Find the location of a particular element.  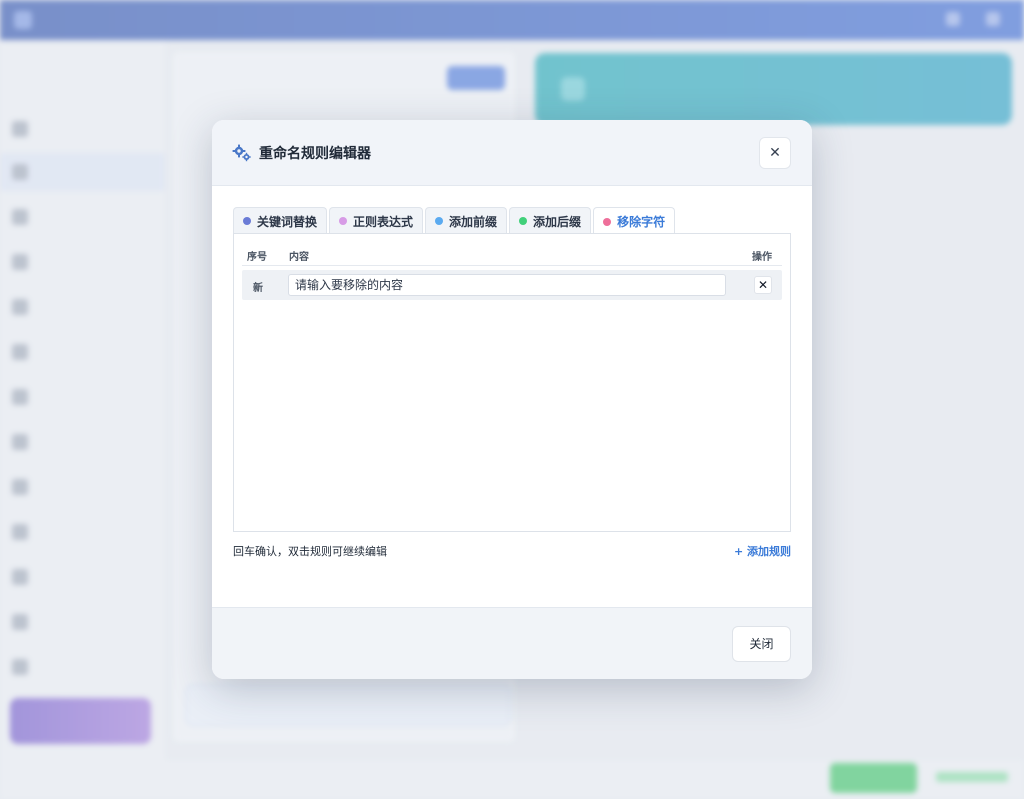

tab-label: 关键词替换 is located at coordinates (287, 221).